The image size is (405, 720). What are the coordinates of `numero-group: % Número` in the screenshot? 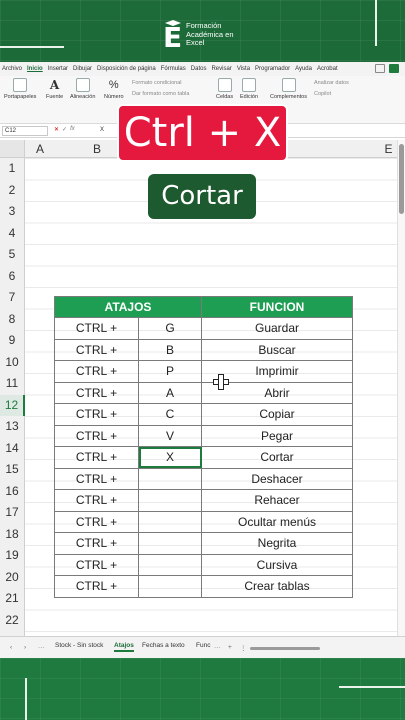 It's located at (114, 89).